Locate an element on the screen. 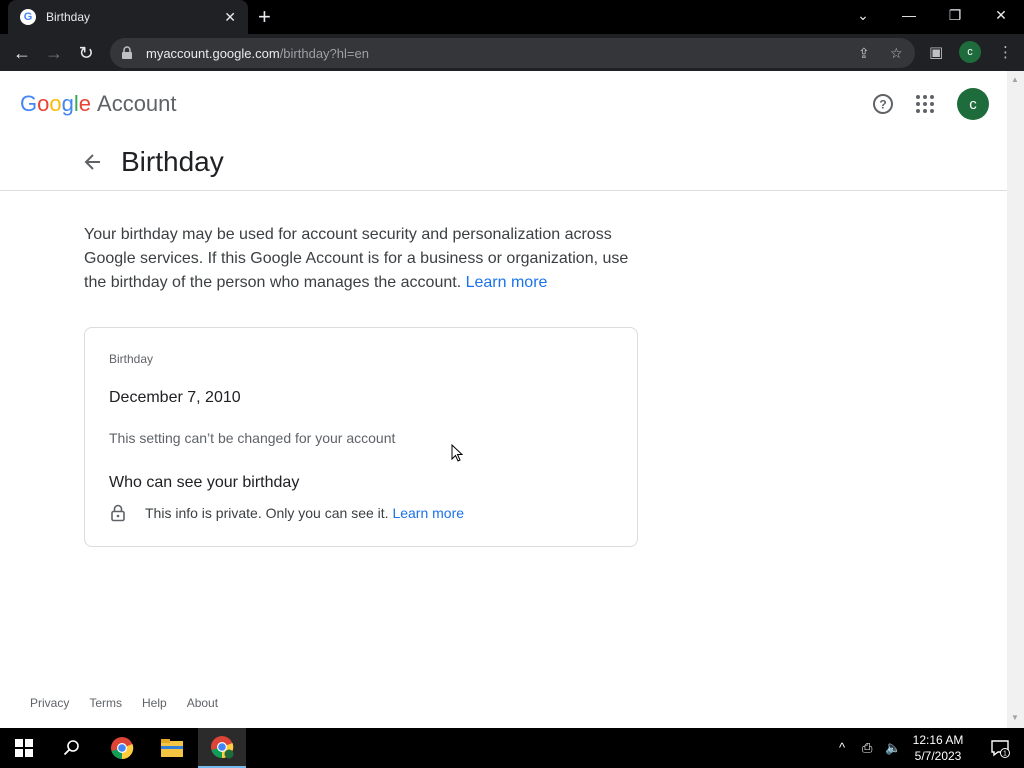 The height and width of the screenshot is (768, 1024). network-icon: ⎙ is located at coordinates (867, 748).